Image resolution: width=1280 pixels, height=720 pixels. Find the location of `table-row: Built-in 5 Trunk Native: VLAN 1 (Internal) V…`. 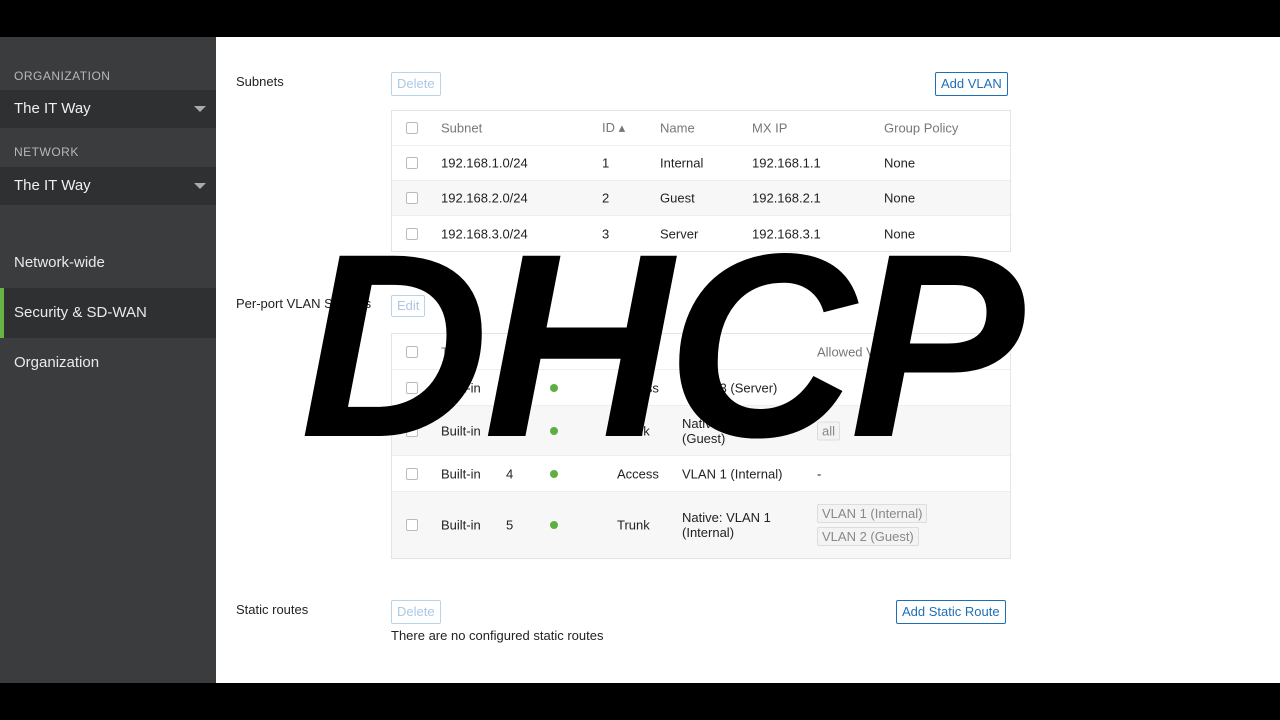

table-row: Built-in 5 Trunk Native: VLAN 1 (Internal) V… is located at coordinates (701, 525).